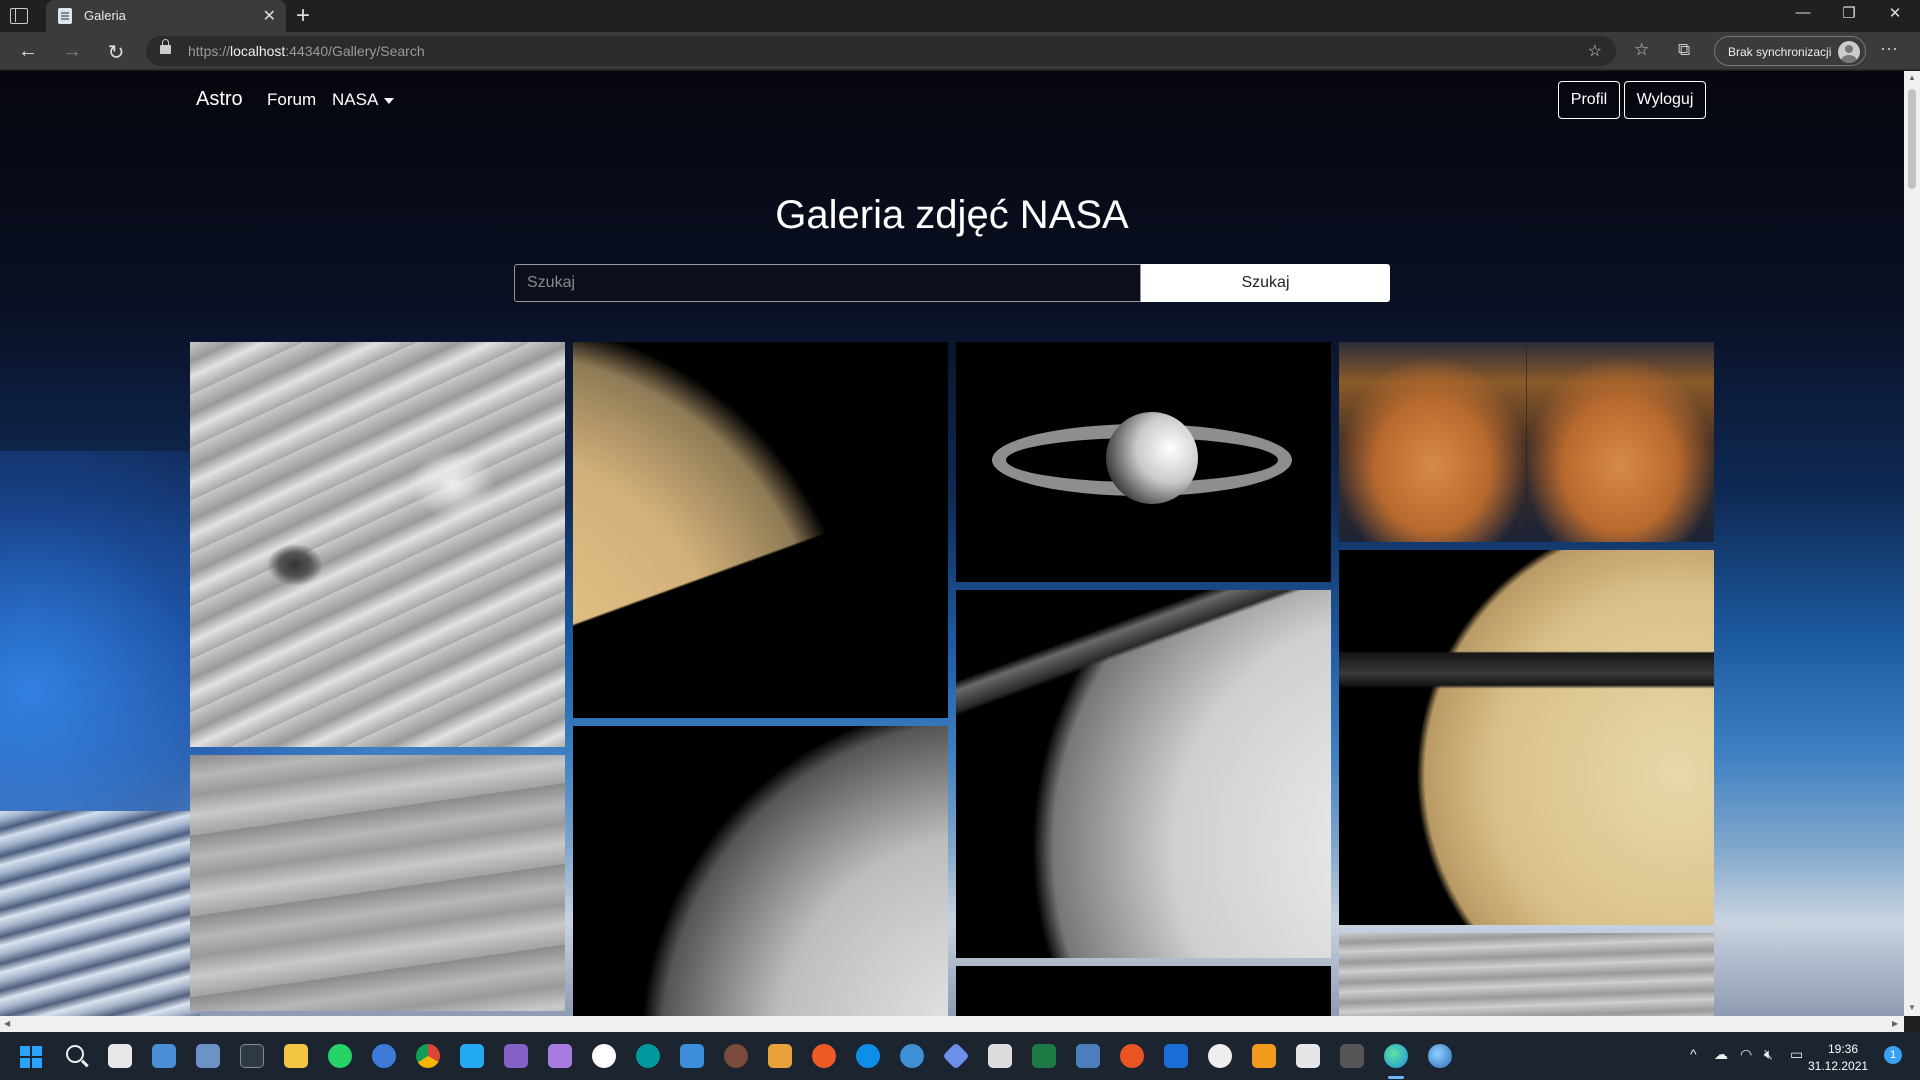 Image resolution: width=1920 pixels, height=1080 pixels. Describe the element at coordinates (1684, 50) in the screenshot. I see `collections-icon: ⧉` at that location.